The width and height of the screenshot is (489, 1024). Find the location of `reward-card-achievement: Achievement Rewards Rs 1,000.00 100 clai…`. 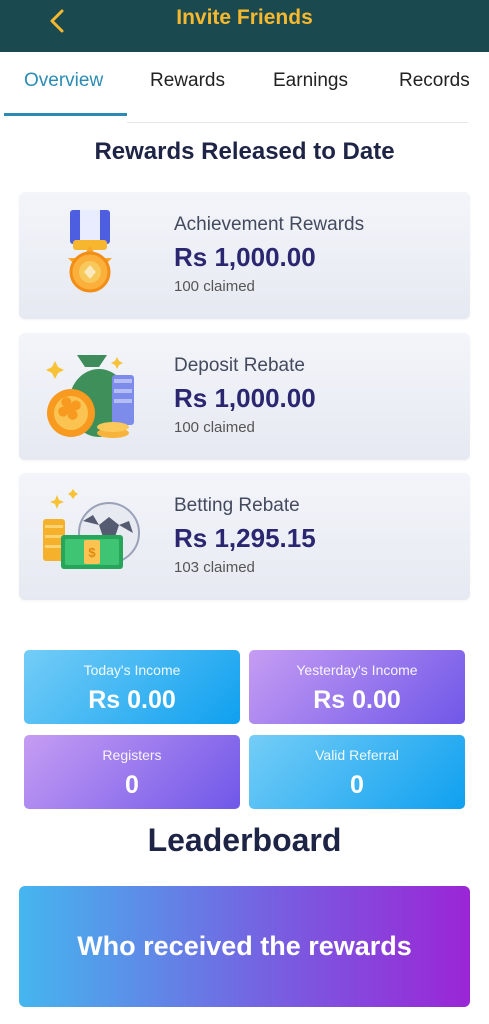

reward-card-achievement: Achievement Rewards Rs 1,000.00 100 clai… is located at coordinates (244, 255).